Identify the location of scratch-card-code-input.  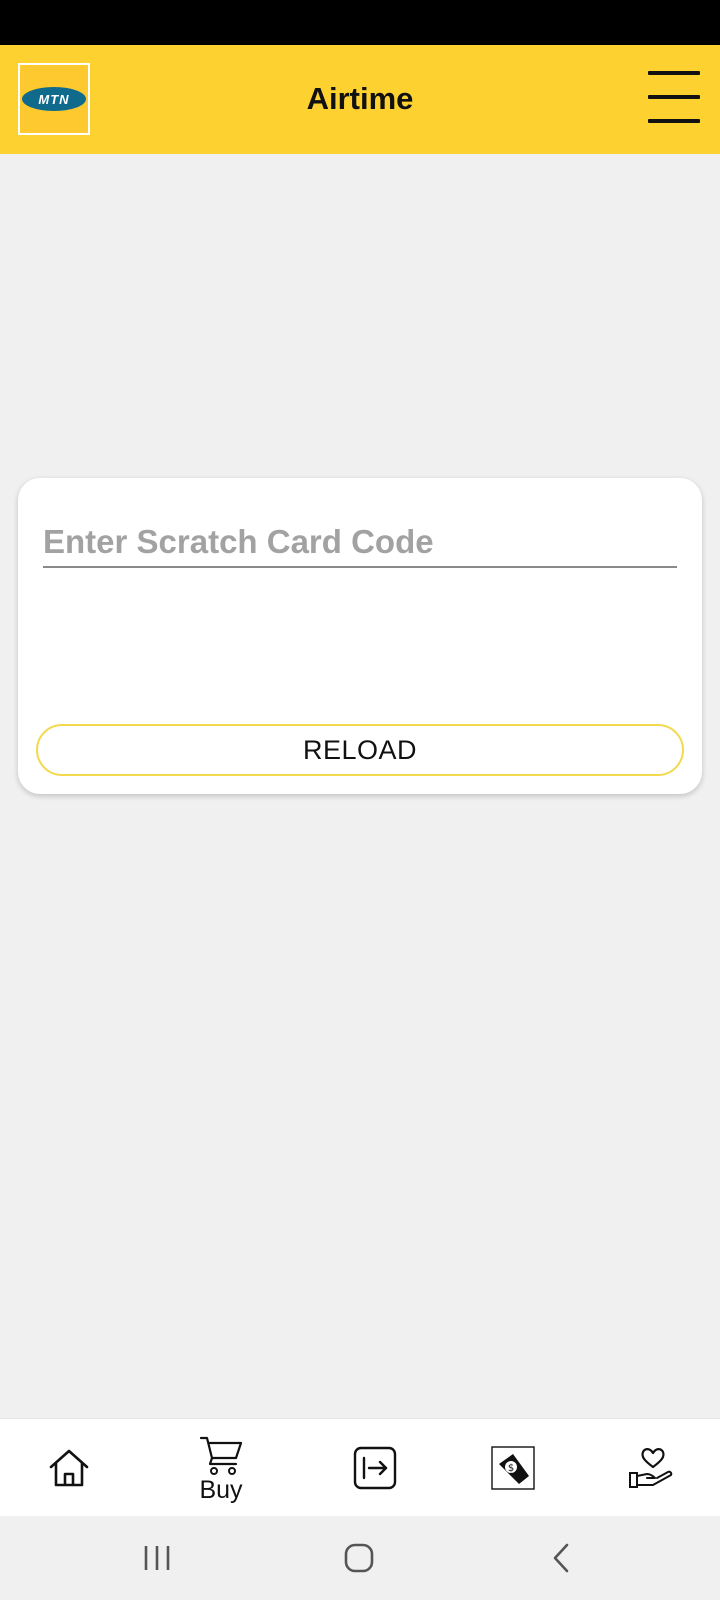
(360, 543).